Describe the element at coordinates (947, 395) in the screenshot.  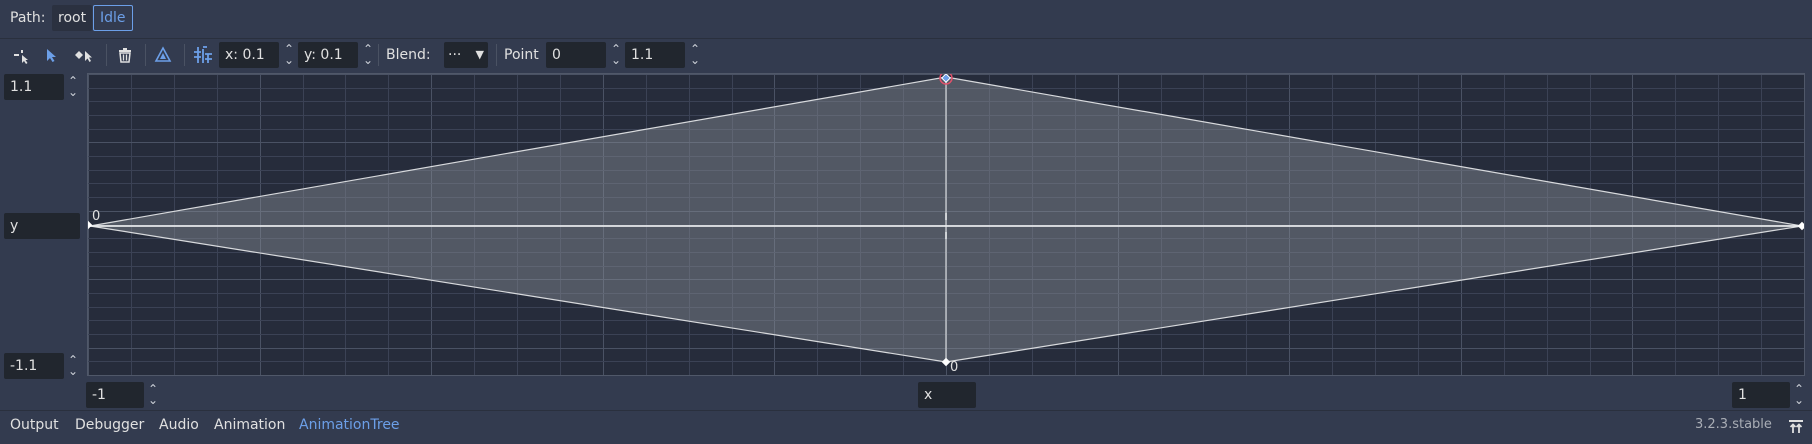
I see `x-label-field: x` at that location.